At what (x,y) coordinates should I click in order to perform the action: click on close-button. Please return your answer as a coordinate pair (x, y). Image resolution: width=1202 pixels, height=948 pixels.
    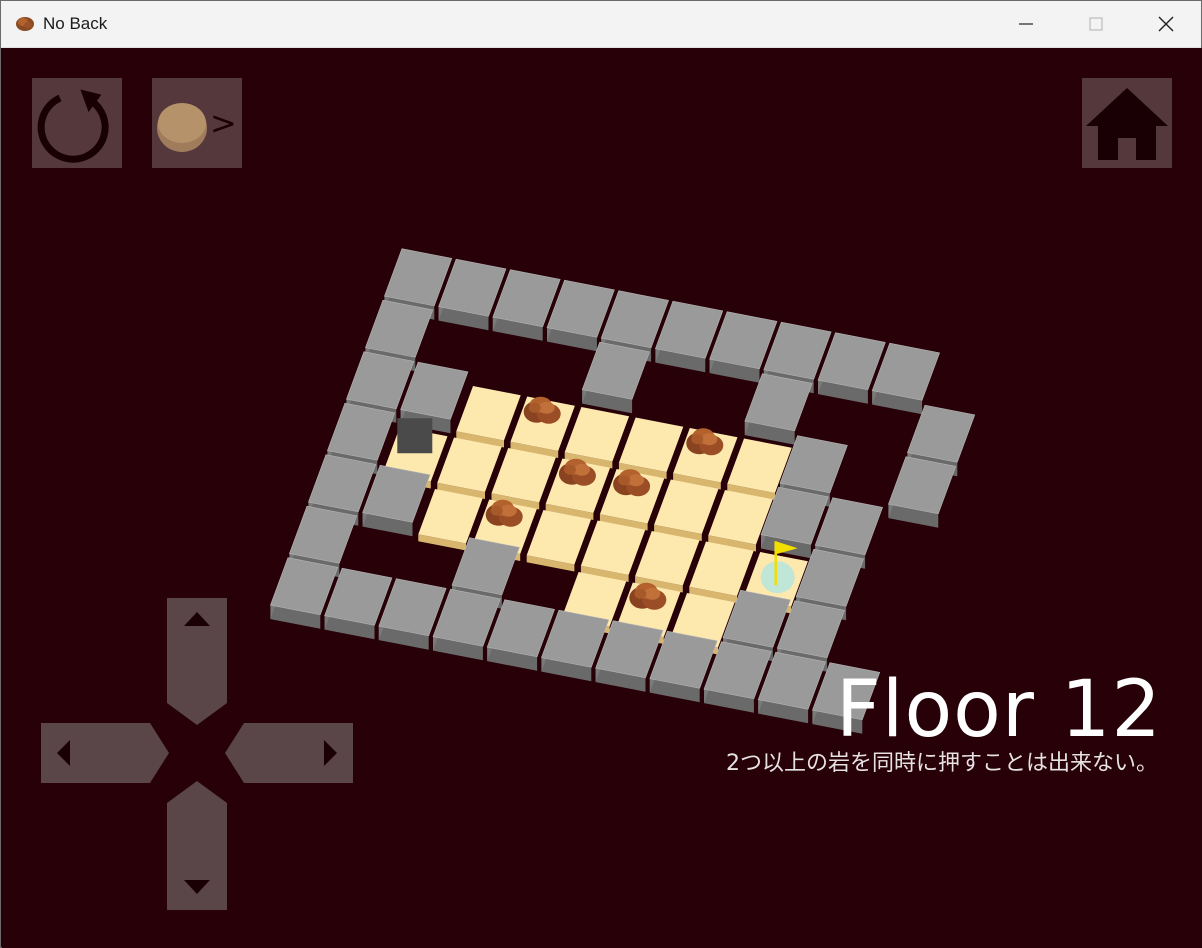
    Looking at the image, I should click on (1166, 24).